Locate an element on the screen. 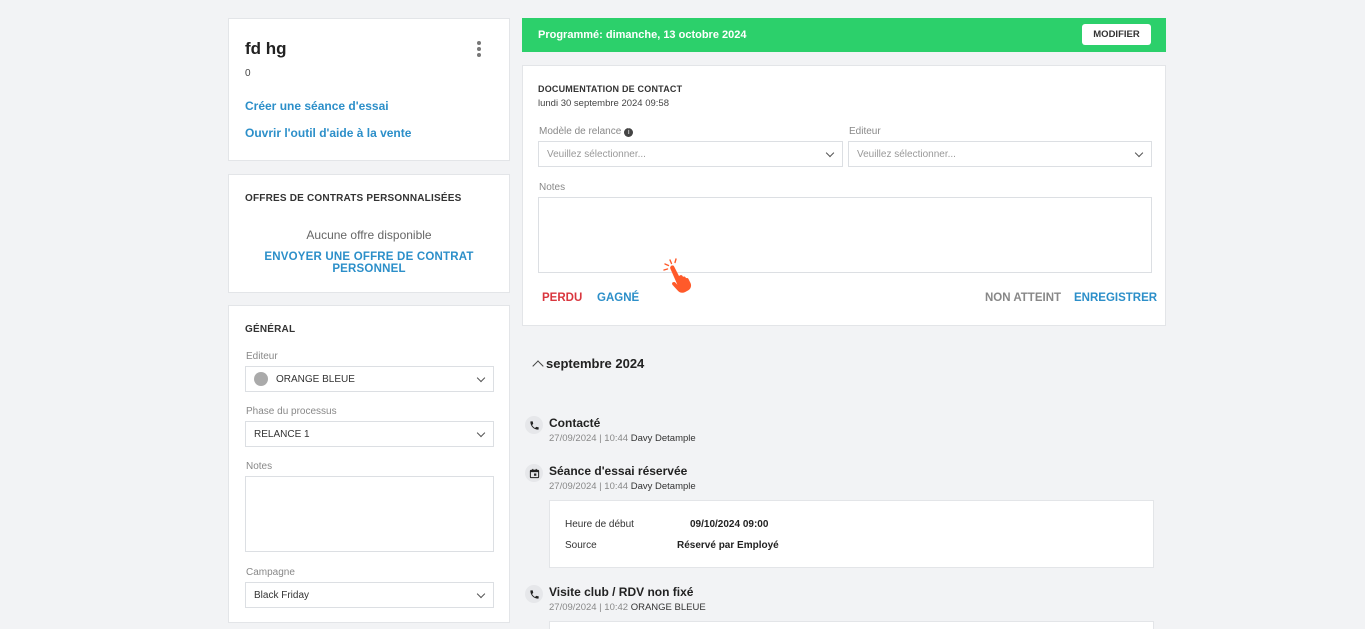 The height and width of the screenshot is (629, 1365). timeline-entry-meta: 27/09/2024 | 10:42 ORANGE BLEUE is located at coordinates (627, 607).